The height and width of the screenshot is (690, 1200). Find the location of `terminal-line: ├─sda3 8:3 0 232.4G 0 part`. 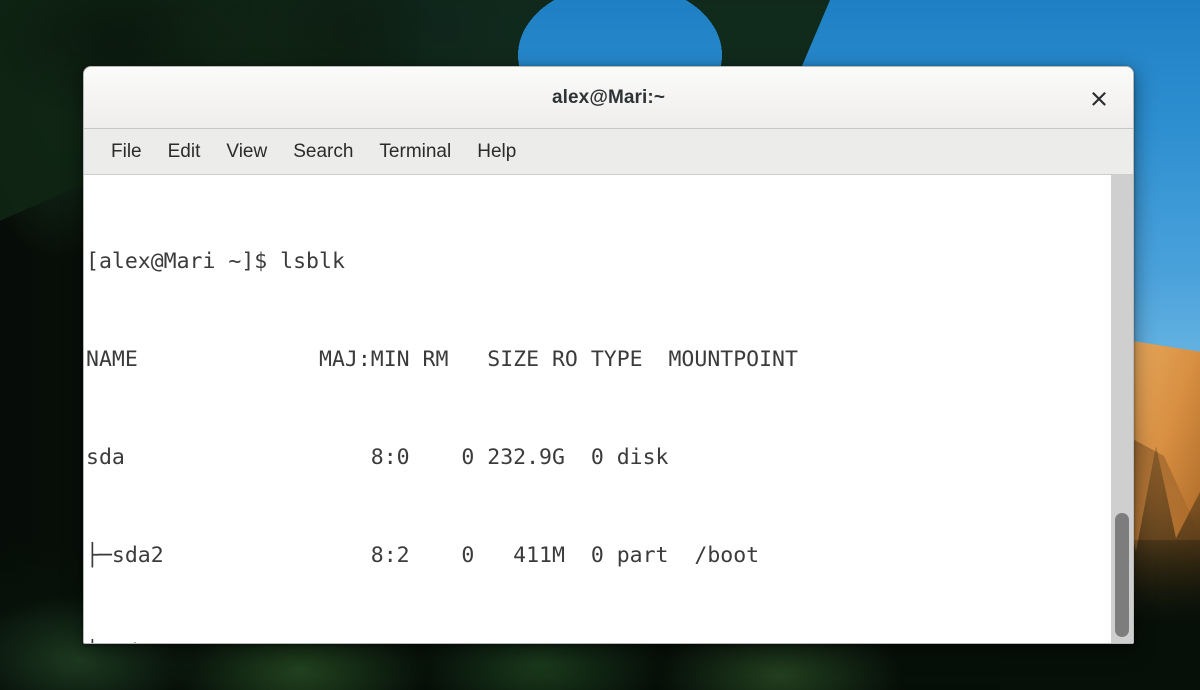

terminal-line: ├─sda3 8:3 0 232.4G 0 part is located at coordinates (598, 640).